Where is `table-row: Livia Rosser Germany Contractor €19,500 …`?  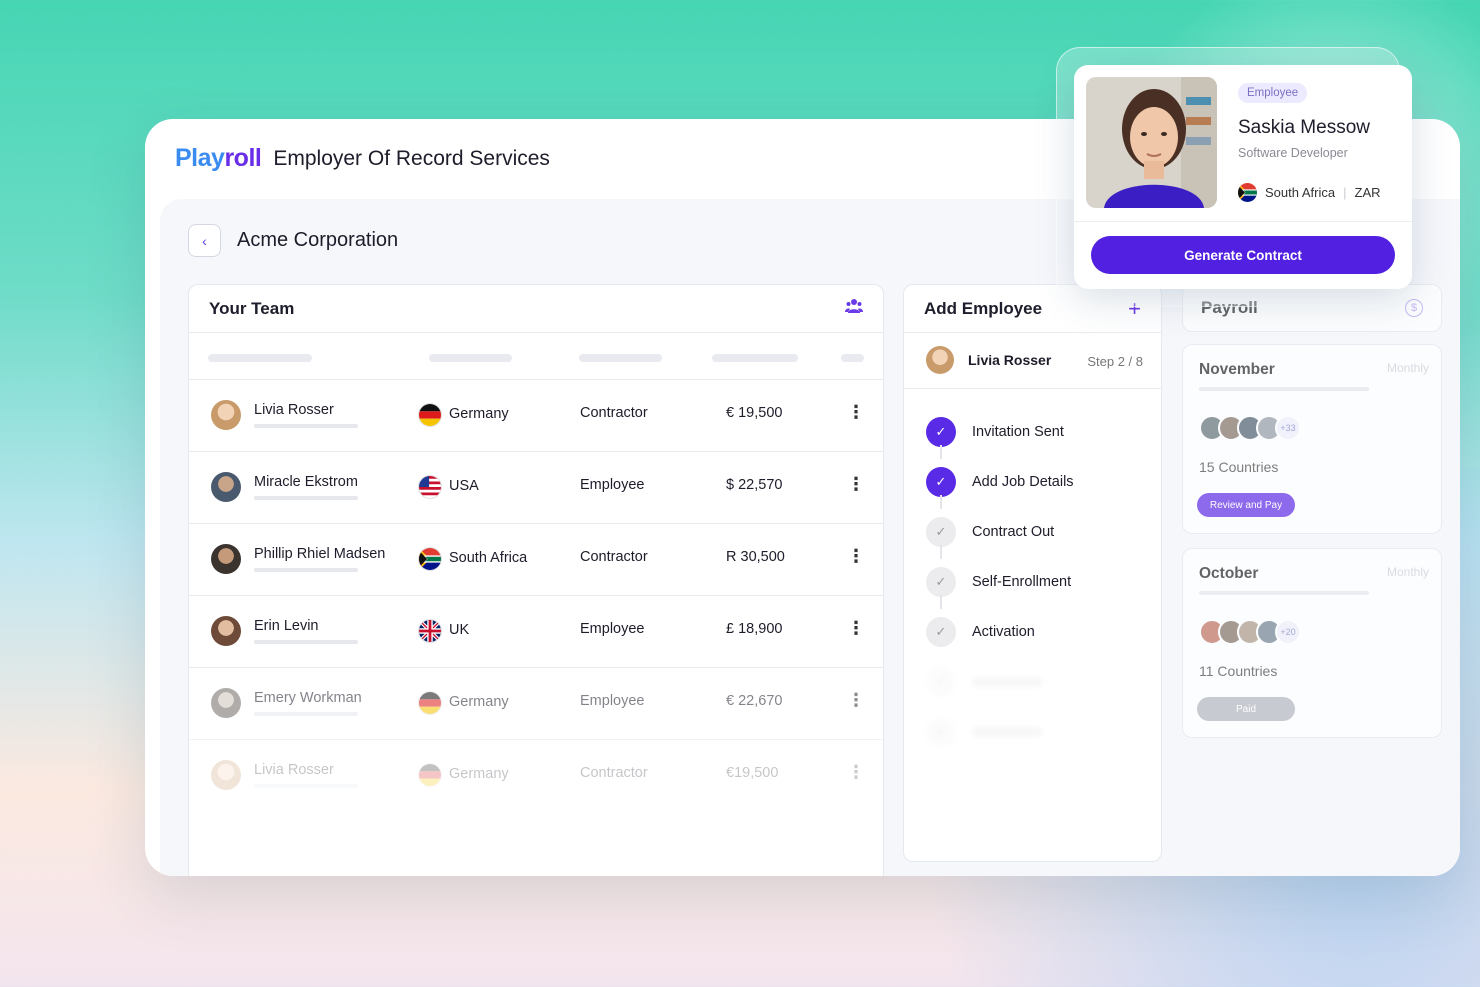 table-row: Livia Rosser Germany Contractor €19,500 … is located at coordinates (536, 776).